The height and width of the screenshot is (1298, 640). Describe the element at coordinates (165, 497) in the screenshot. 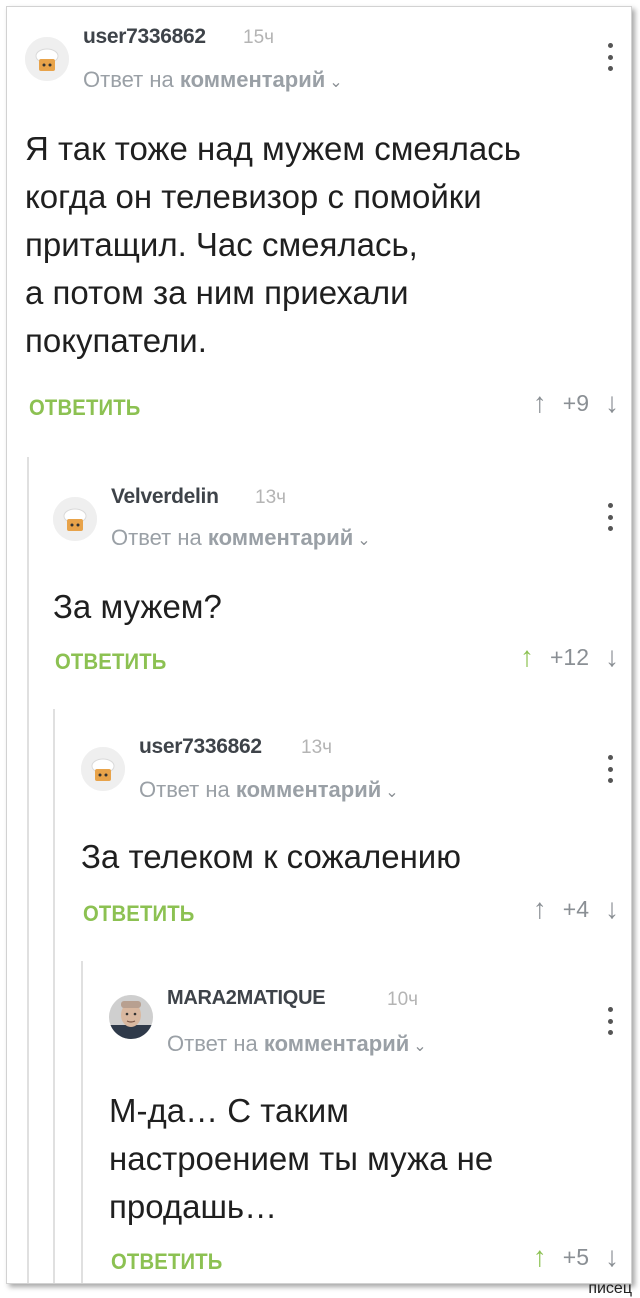

I see `username: Velverdelin` at that location.